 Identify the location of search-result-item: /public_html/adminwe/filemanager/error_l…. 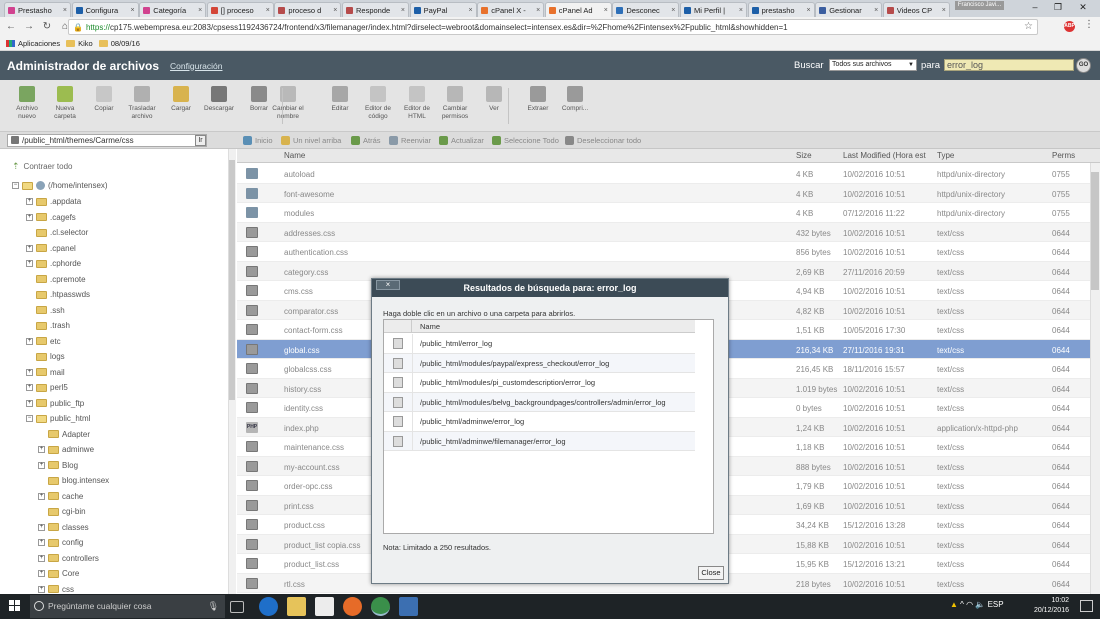
(539, 441).